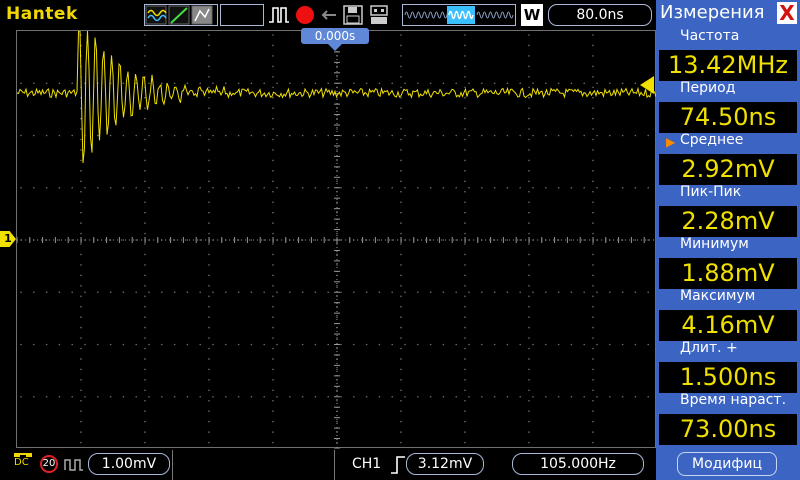 Image resolution: width=800 pixels, height=480 pixels. Describe the element at coordinates (335, 47) in the screenshot. I see `trigger-position-marker` at that location.